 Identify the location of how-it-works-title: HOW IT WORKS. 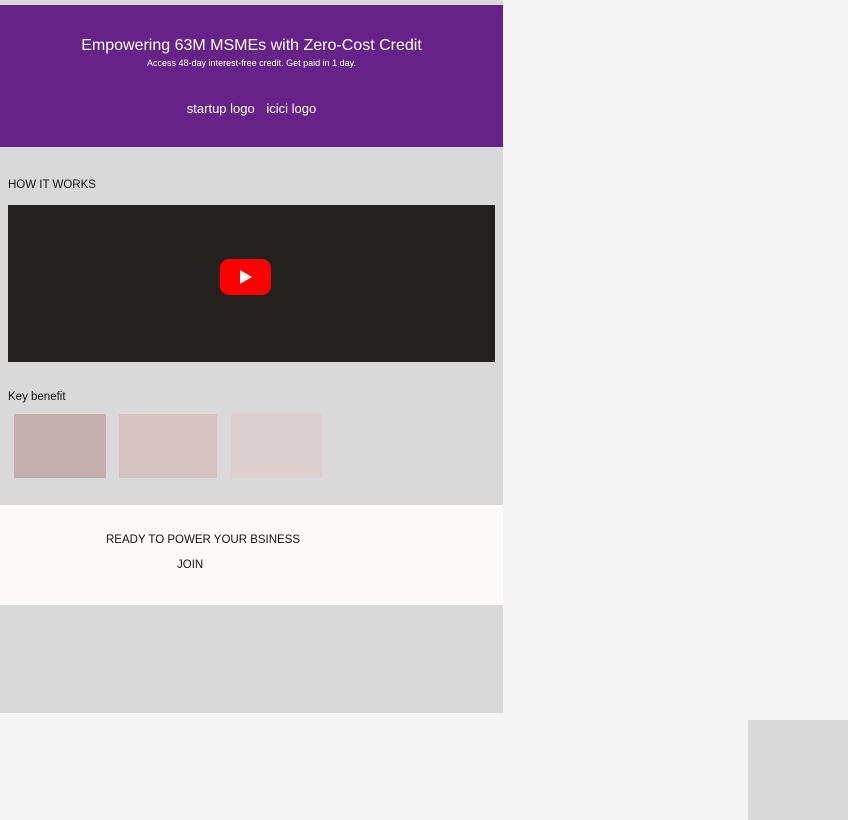
(52, 185).